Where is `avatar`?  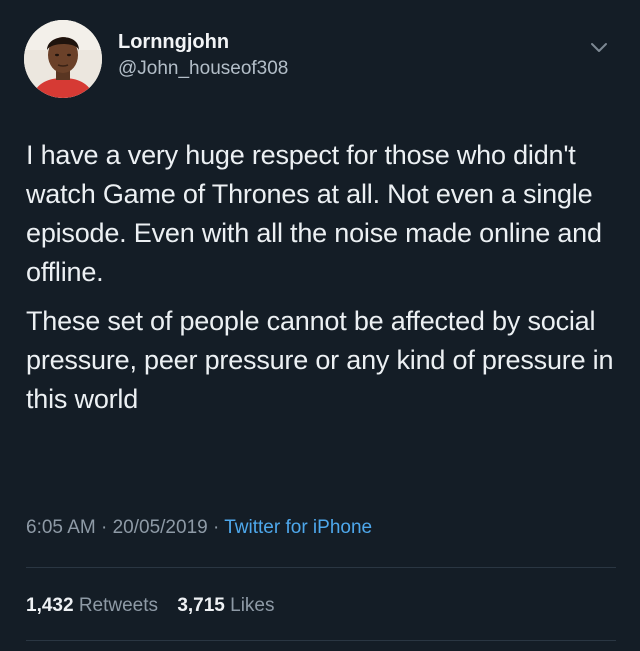
avatar is located at coordinates (63, 59).